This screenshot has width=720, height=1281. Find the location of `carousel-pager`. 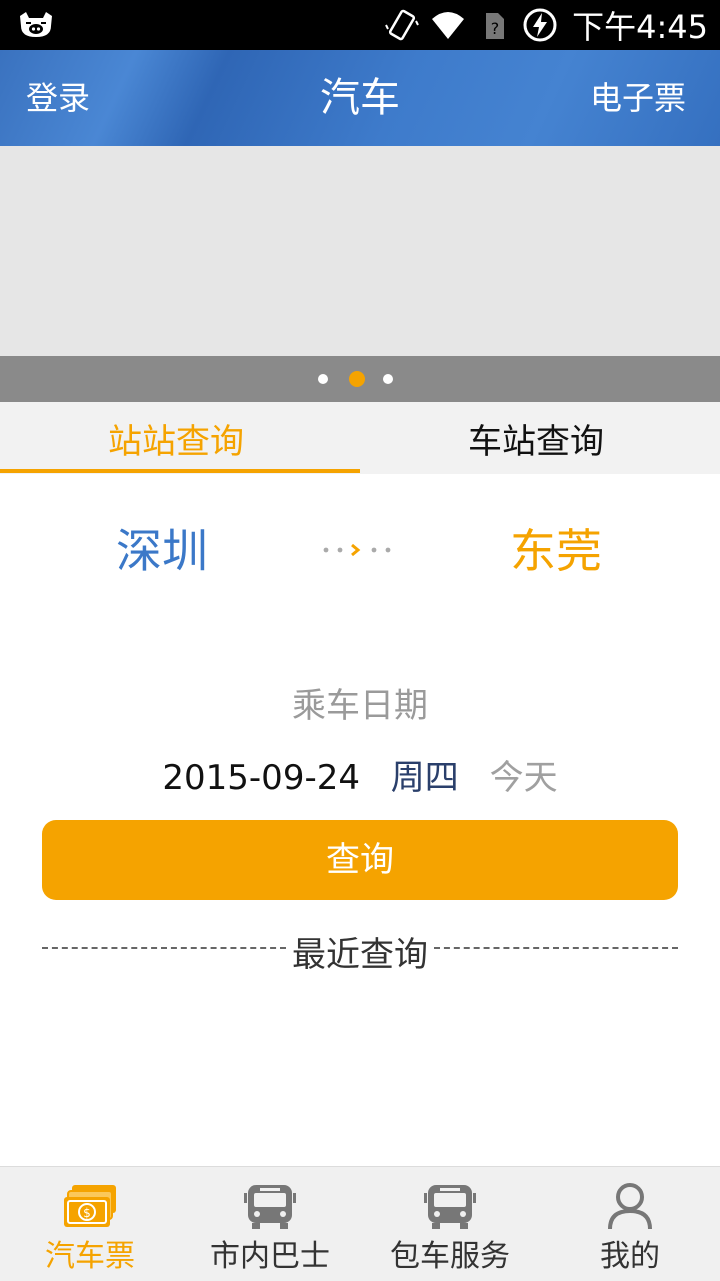

carousel-pager is located at coordinates (360, 379).